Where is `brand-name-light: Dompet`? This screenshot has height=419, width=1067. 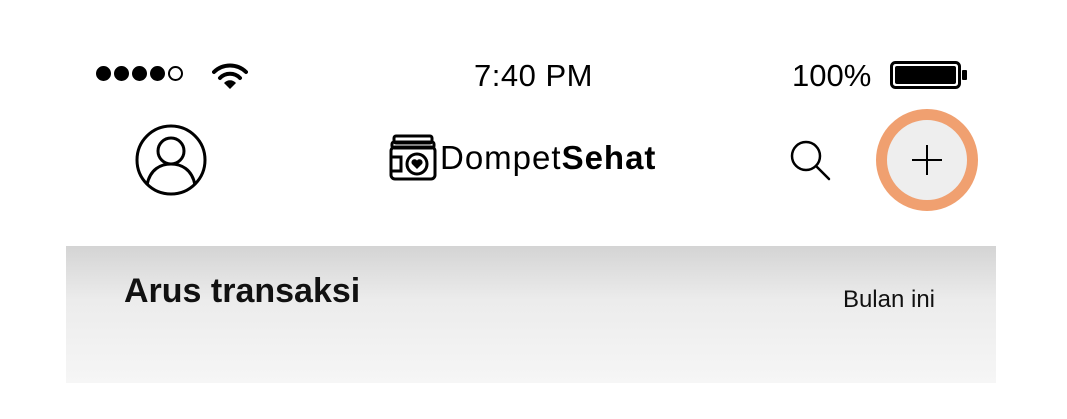
brand-name-light: Dompet is located at coordinates (501, 157).